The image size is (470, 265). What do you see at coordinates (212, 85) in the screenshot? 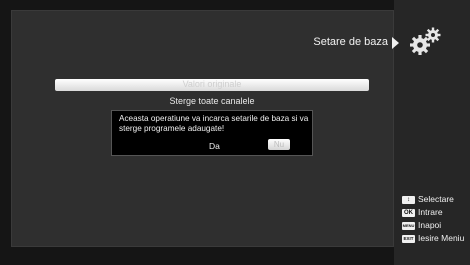
I see `menu-item-factory-defaults: Valori originale` at bounding box center [212, 85].